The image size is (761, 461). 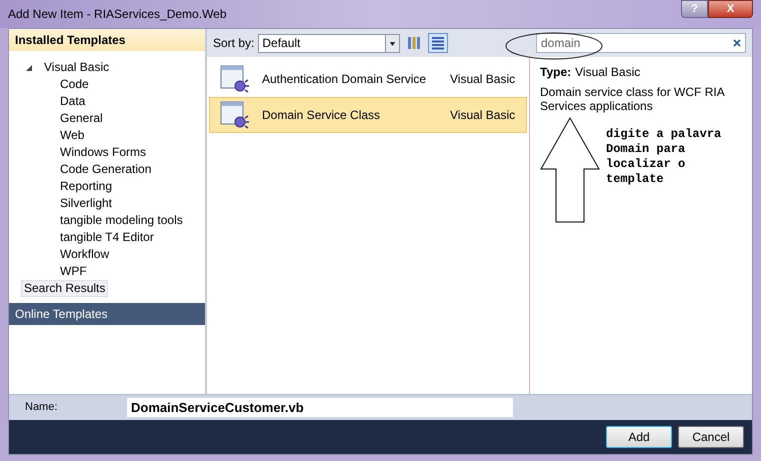 What do you see at coordinates (103, 152) in the screenshot?
I see `tree-item: Windows Forms` at bounding box center [103, 152].